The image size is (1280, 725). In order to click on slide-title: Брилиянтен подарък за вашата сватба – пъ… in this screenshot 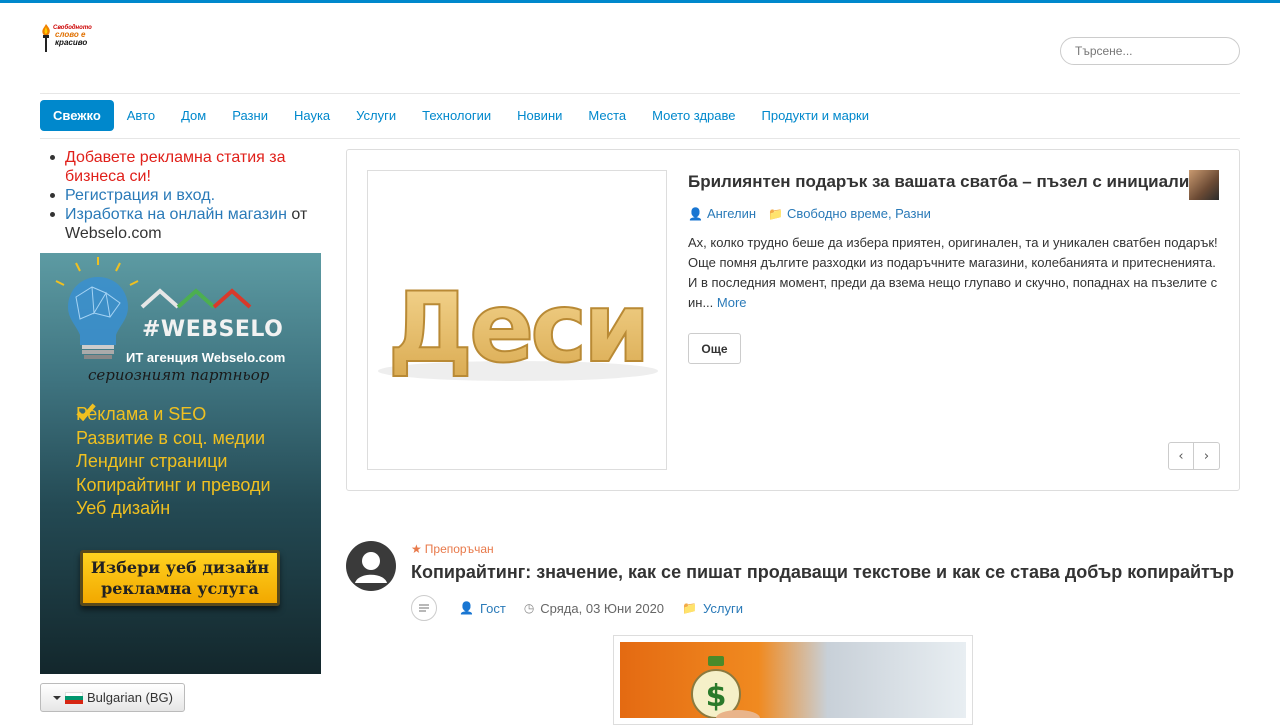, I will do `click(938, 182)`.